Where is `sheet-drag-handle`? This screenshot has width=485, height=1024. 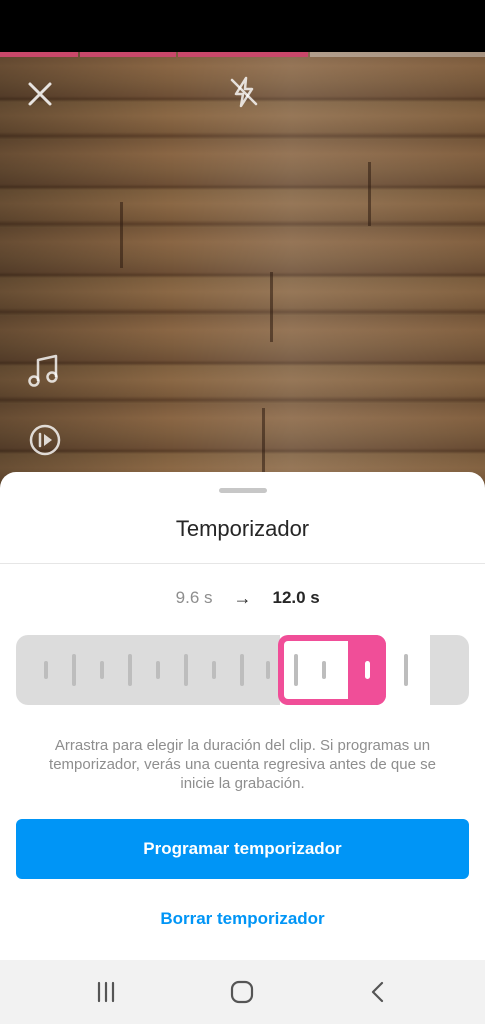 sheet-drag-handle is located at coordinates (243, 490).